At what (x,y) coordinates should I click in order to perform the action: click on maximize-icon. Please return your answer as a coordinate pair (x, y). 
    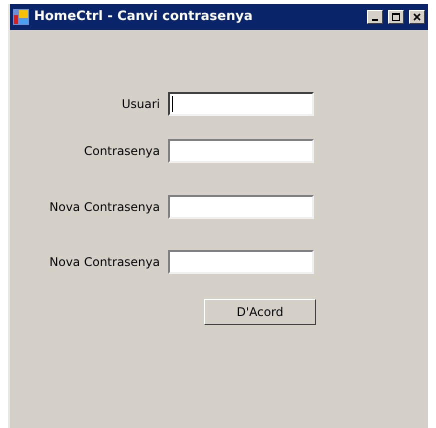
    Looking at the image, I should click on (396, 17).